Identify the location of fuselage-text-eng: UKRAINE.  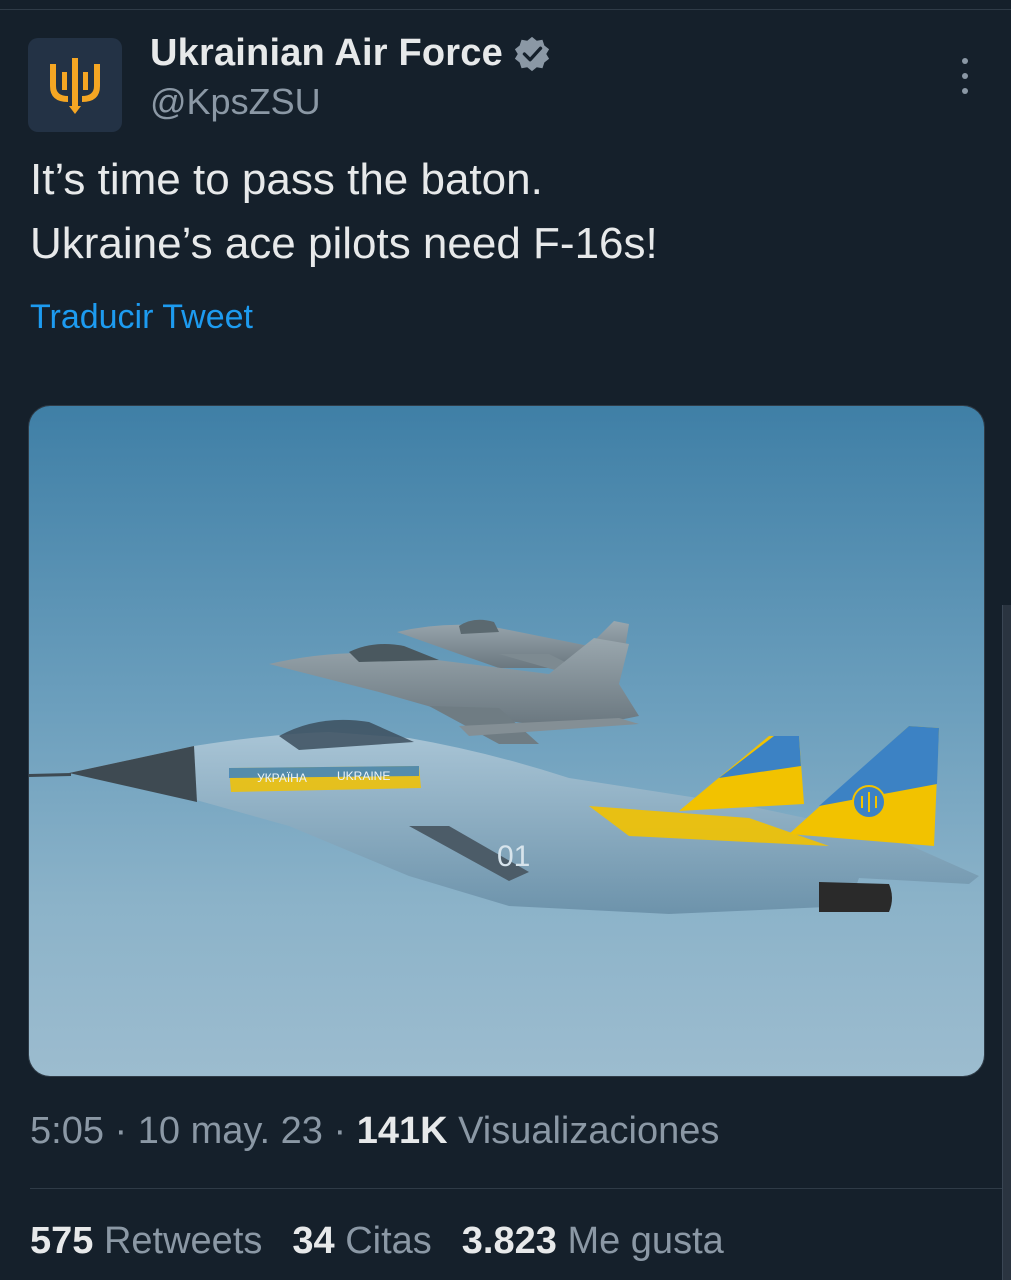
(363, 776).